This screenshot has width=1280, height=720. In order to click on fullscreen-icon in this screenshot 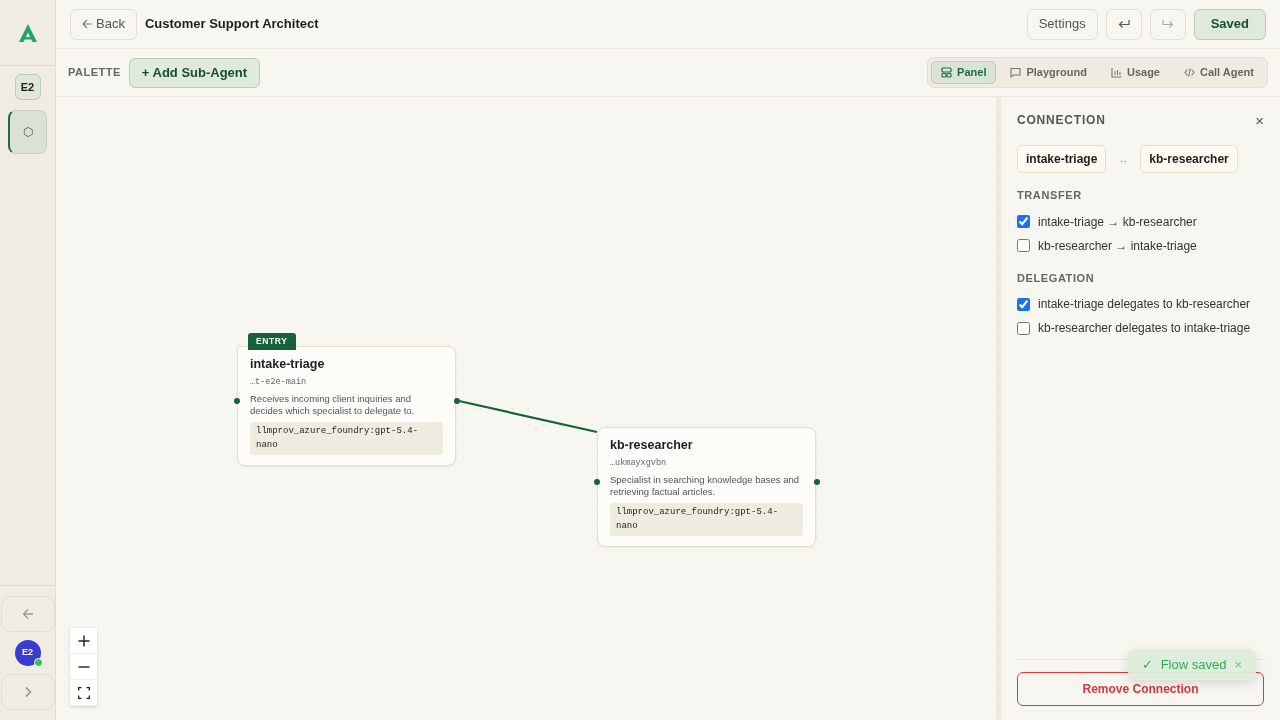, I will do `click(83, 692)`.